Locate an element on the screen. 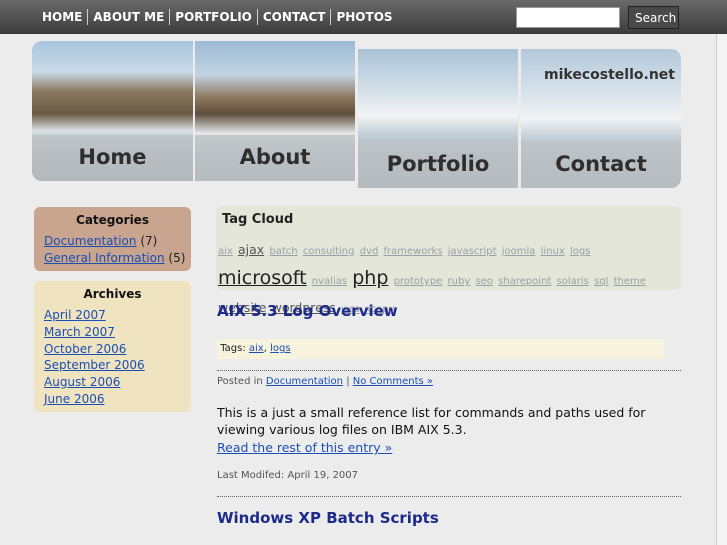 The image size is (727, 545). posted-in-label: Posted in is located at coordinates (240, 381).